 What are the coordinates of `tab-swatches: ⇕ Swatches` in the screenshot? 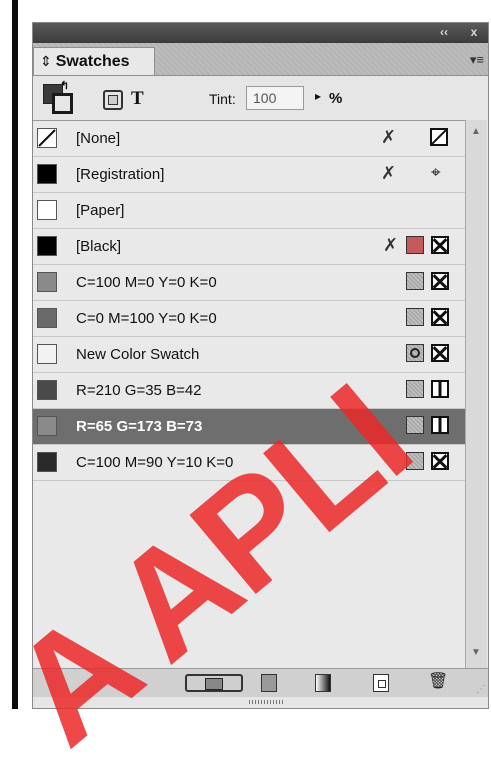 It's located at (94, 61).